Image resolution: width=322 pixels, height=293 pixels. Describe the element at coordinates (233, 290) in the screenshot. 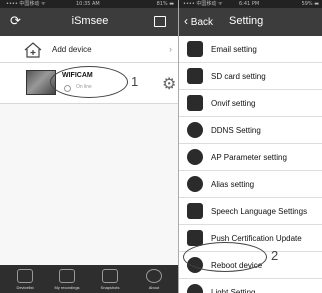

I see `setting-label: Light Setting` at that location.